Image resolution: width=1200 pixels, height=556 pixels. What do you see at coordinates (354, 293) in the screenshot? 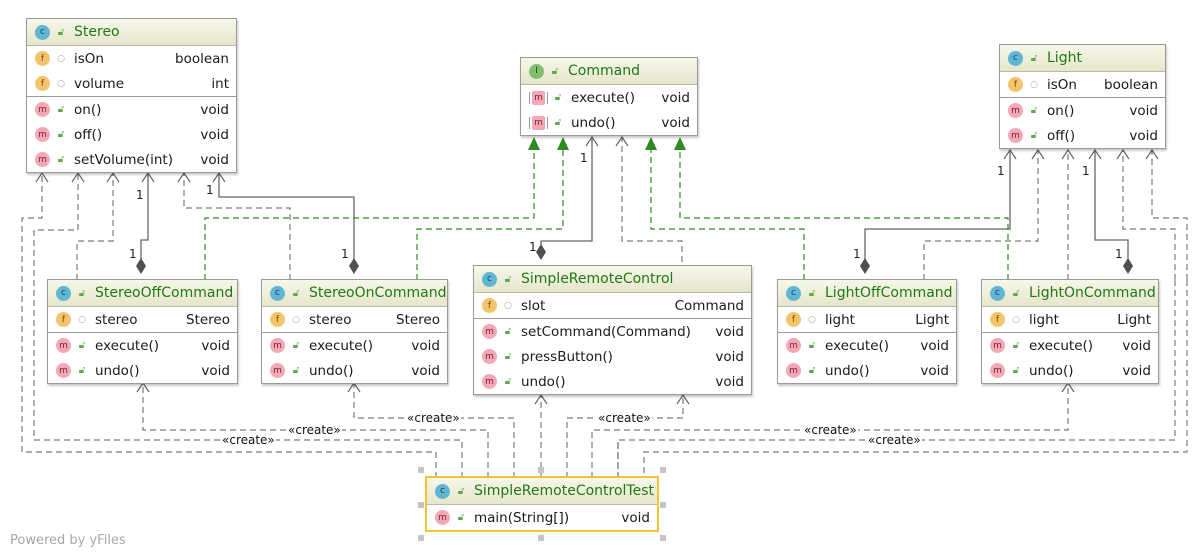
I see `class-header: c 🔓︎ StereoOnCommand` at bounding box center [354, 293].